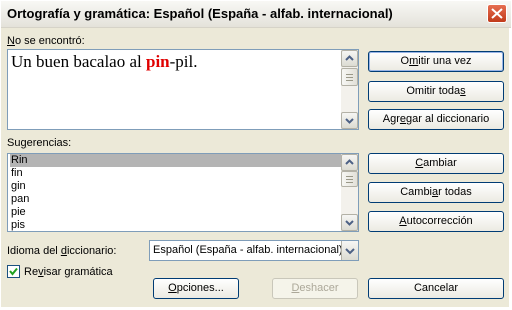 This screenshot has width=512, height=310. What do you see at coordinates (436, 192) in the screenshot?
I see `cambiar-todas-button: Cambiar todas` at bounding box center [436, 192].